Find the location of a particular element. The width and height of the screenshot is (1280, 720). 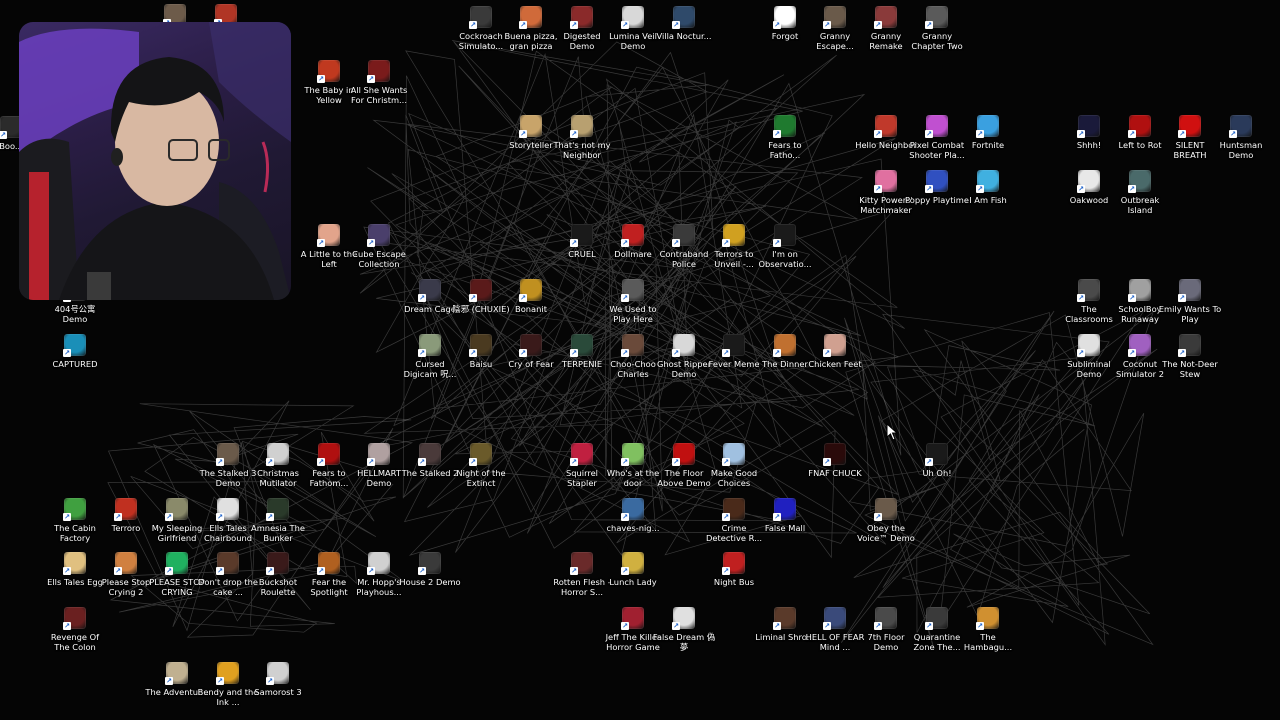

desktop-icon-i-am-fish: ↗ I Am Fish is located at coordinates (988, 196).